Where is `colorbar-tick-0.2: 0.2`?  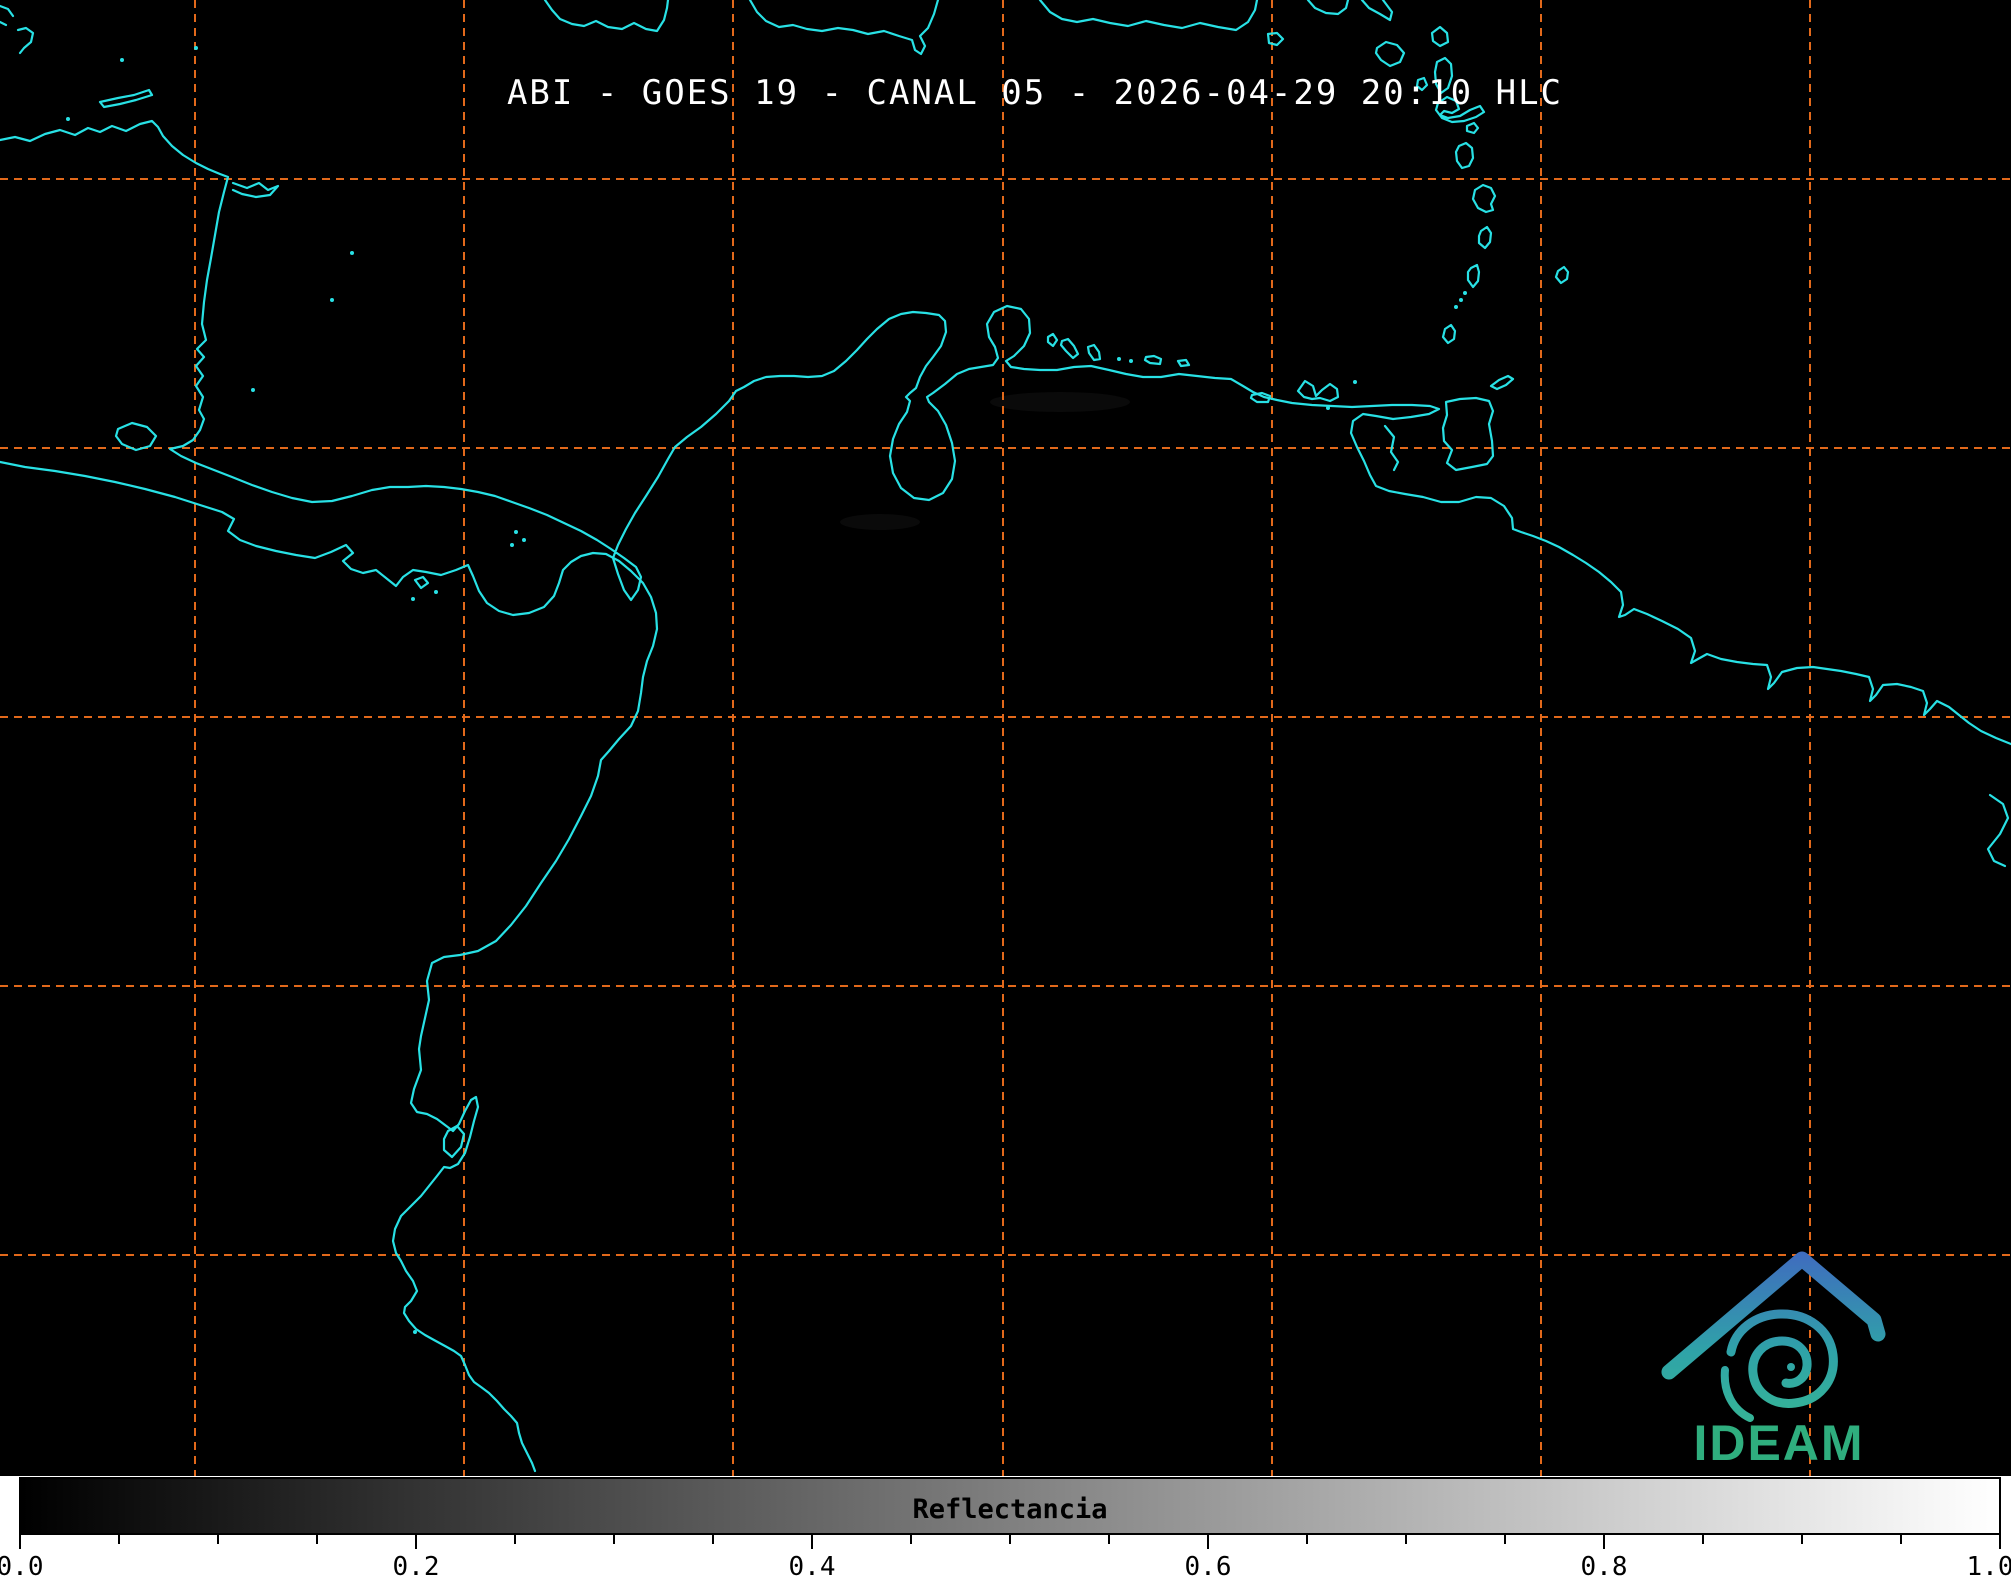
colorbar-tick-0.2: 0.2 is located at coordinates (416, 1564).